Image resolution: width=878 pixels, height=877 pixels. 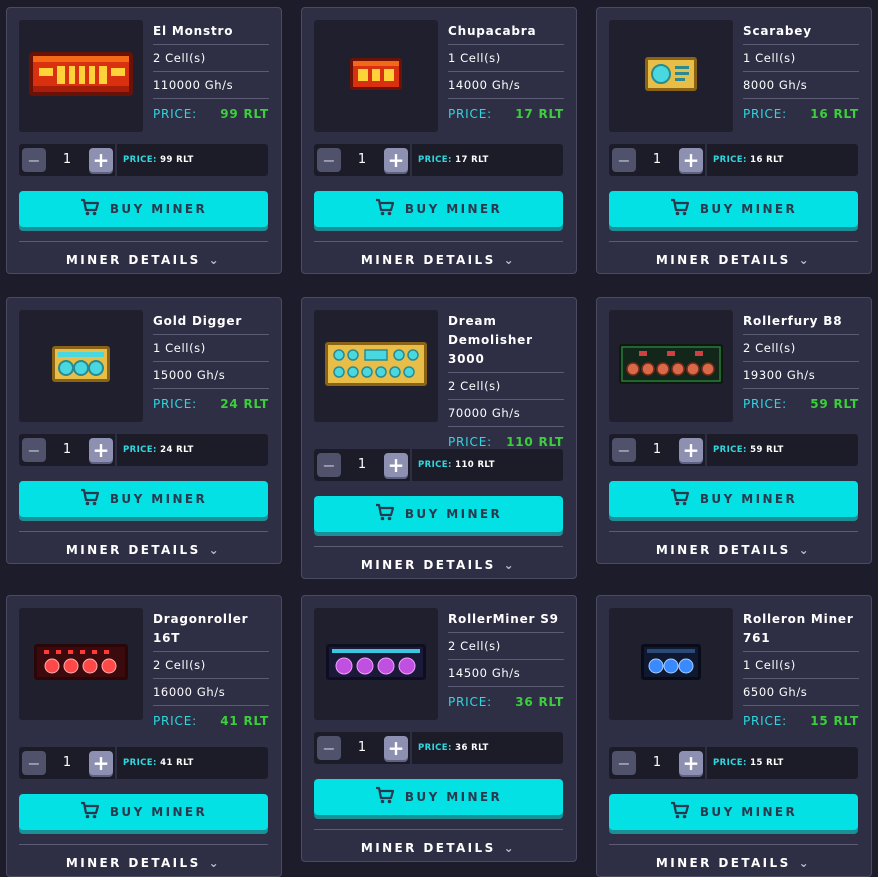 I want to click on miner-power: 70000 Gh/s, so click(x=506, y=413).